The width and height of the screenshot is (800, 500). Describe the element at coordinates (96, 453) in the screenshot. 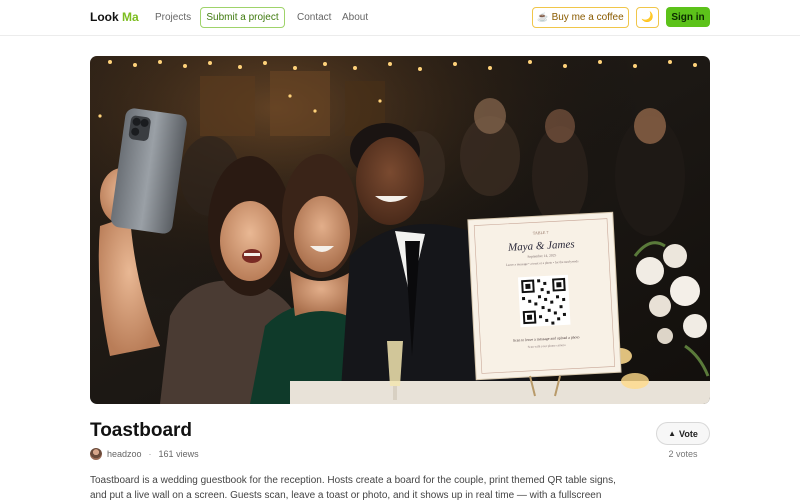

I see `author-avatar` at that location.